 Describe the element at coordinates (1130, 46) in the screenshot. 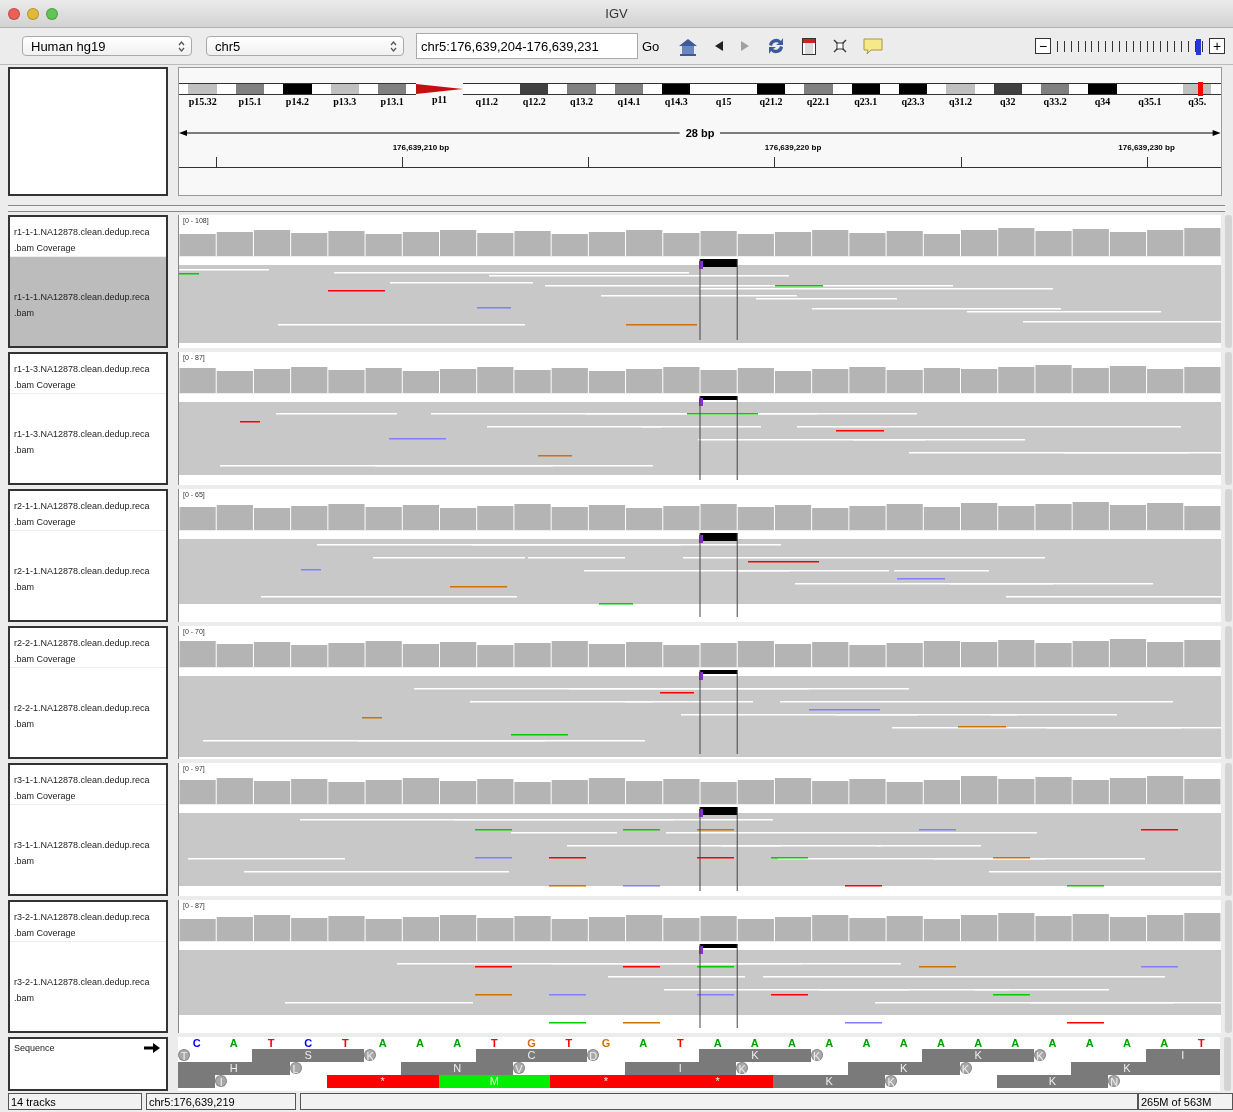

I see `zoom-slider` at that location.